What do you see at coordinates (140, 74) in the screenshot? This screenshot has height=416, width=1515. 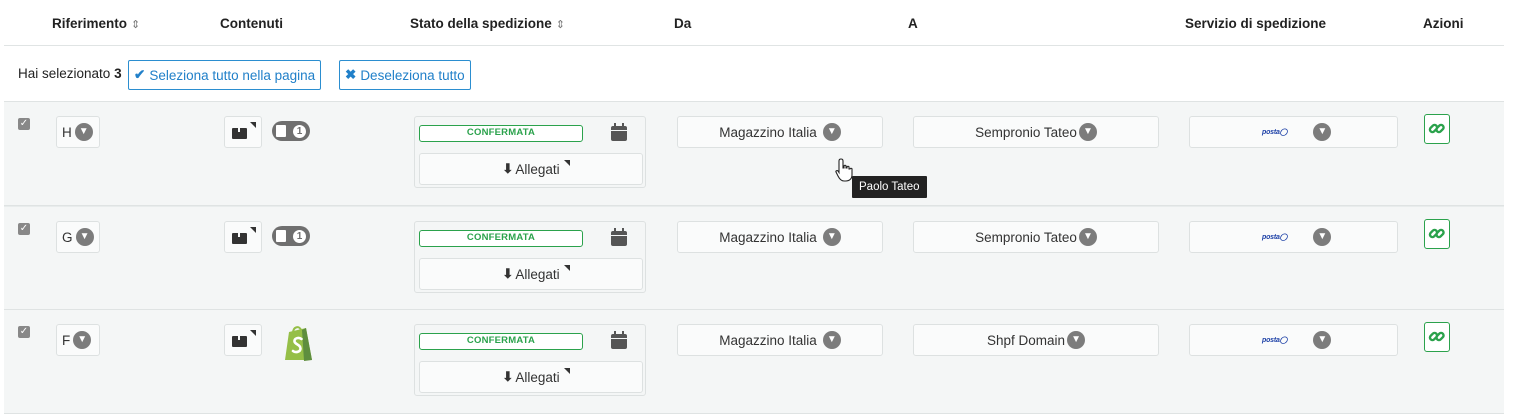 I see `double-check-icon: ✔︎` at bounding box center [140, 74].